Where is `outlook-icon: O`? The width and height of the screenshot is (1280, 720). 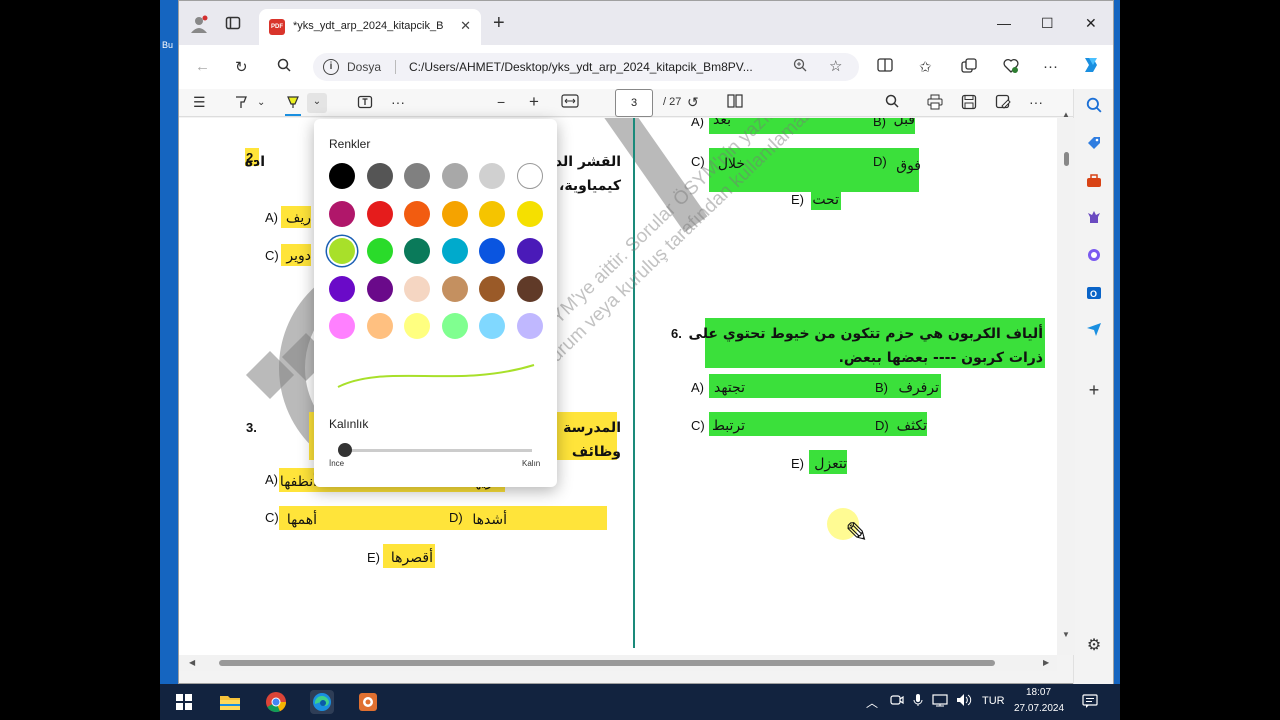 outlook-icon: O is located at coordinates (1094, 294).